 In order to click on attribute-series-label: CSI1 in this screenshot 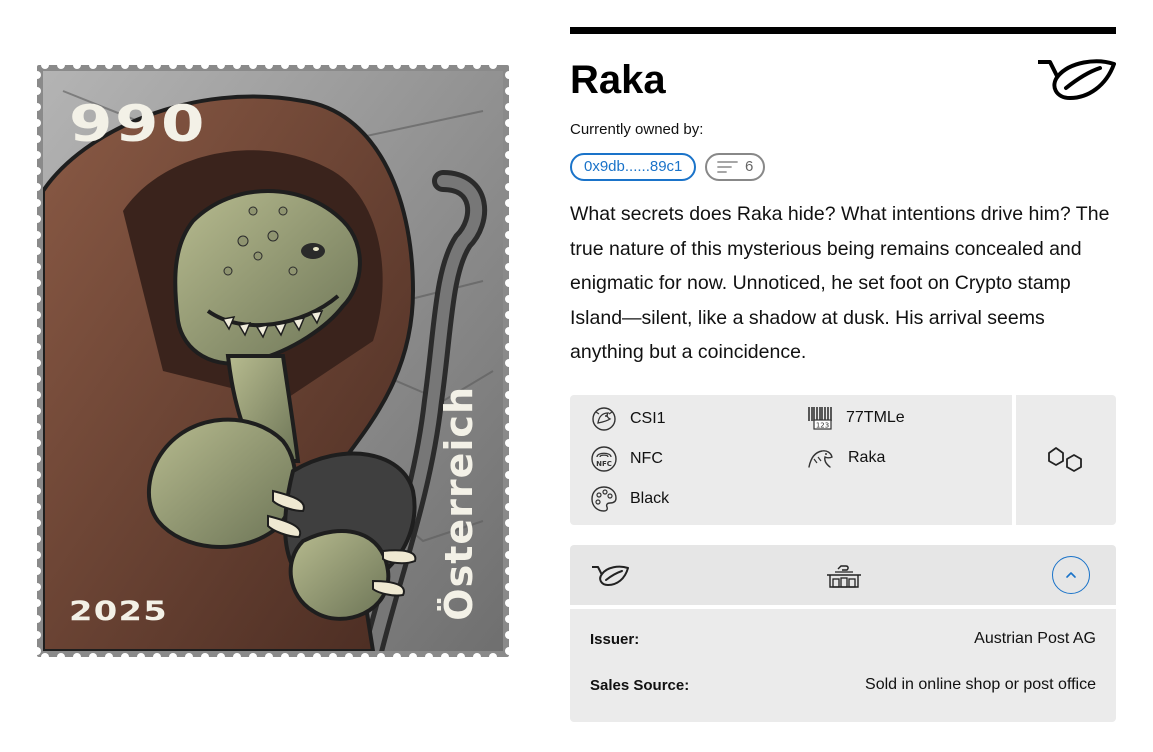, I will do `click(648, 418)`.